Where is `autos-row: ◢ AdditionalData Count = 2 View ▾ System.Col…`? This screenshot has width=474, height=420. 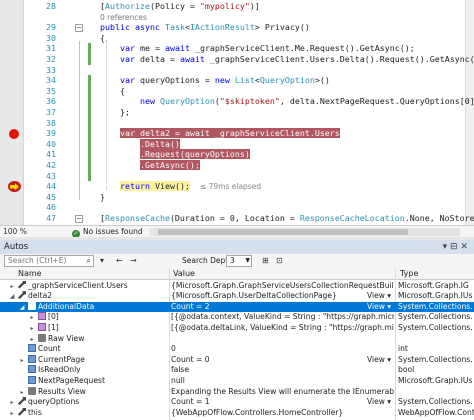
autos-row: ◢ AdditionalData Count = 2 View ▾ System.Col… is located at coordinates (237, 307).